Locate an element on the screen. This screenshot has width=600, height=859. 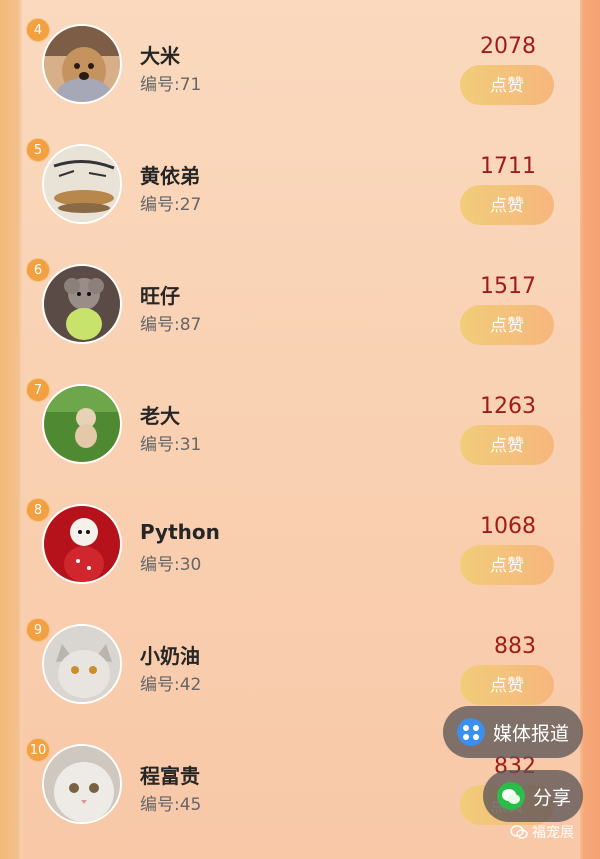
pet-name: 小奶油 is located at coordinates (170, 656).